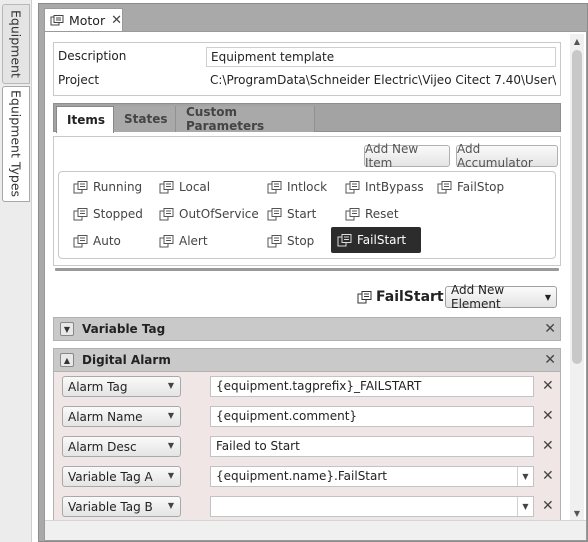 Image resolution: width=588 pixels, height=542 pixels. Describe the element at coordinates (410, 297) in the screenshot. I see `element-title-text: FailStart` at that location.